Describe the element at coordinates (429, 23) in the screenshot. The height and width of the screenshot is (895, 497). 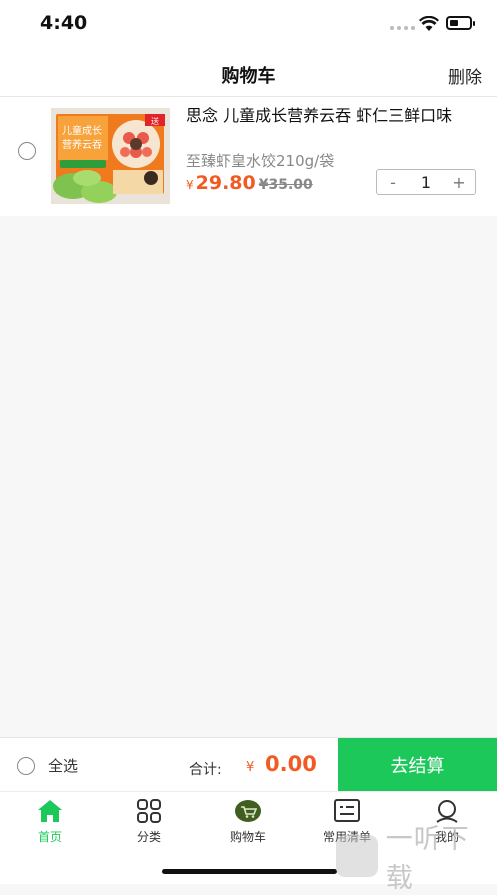
I see `wifi-icon` at that location.